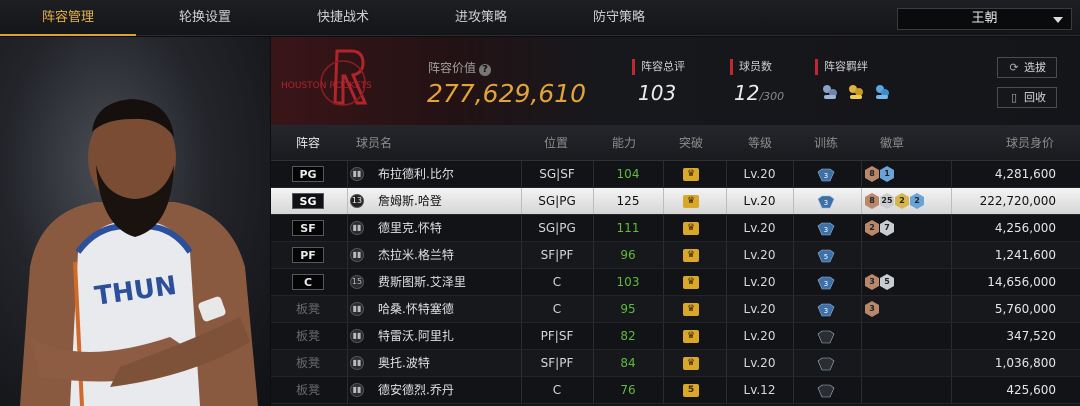  Describe the element at coordinates (675, 363) in the screenshot. I see `table-row: 板凳 ▮▮ 奥托.波特 SF|PF 84 ♛ Lv.20 1,036,800` at that location.